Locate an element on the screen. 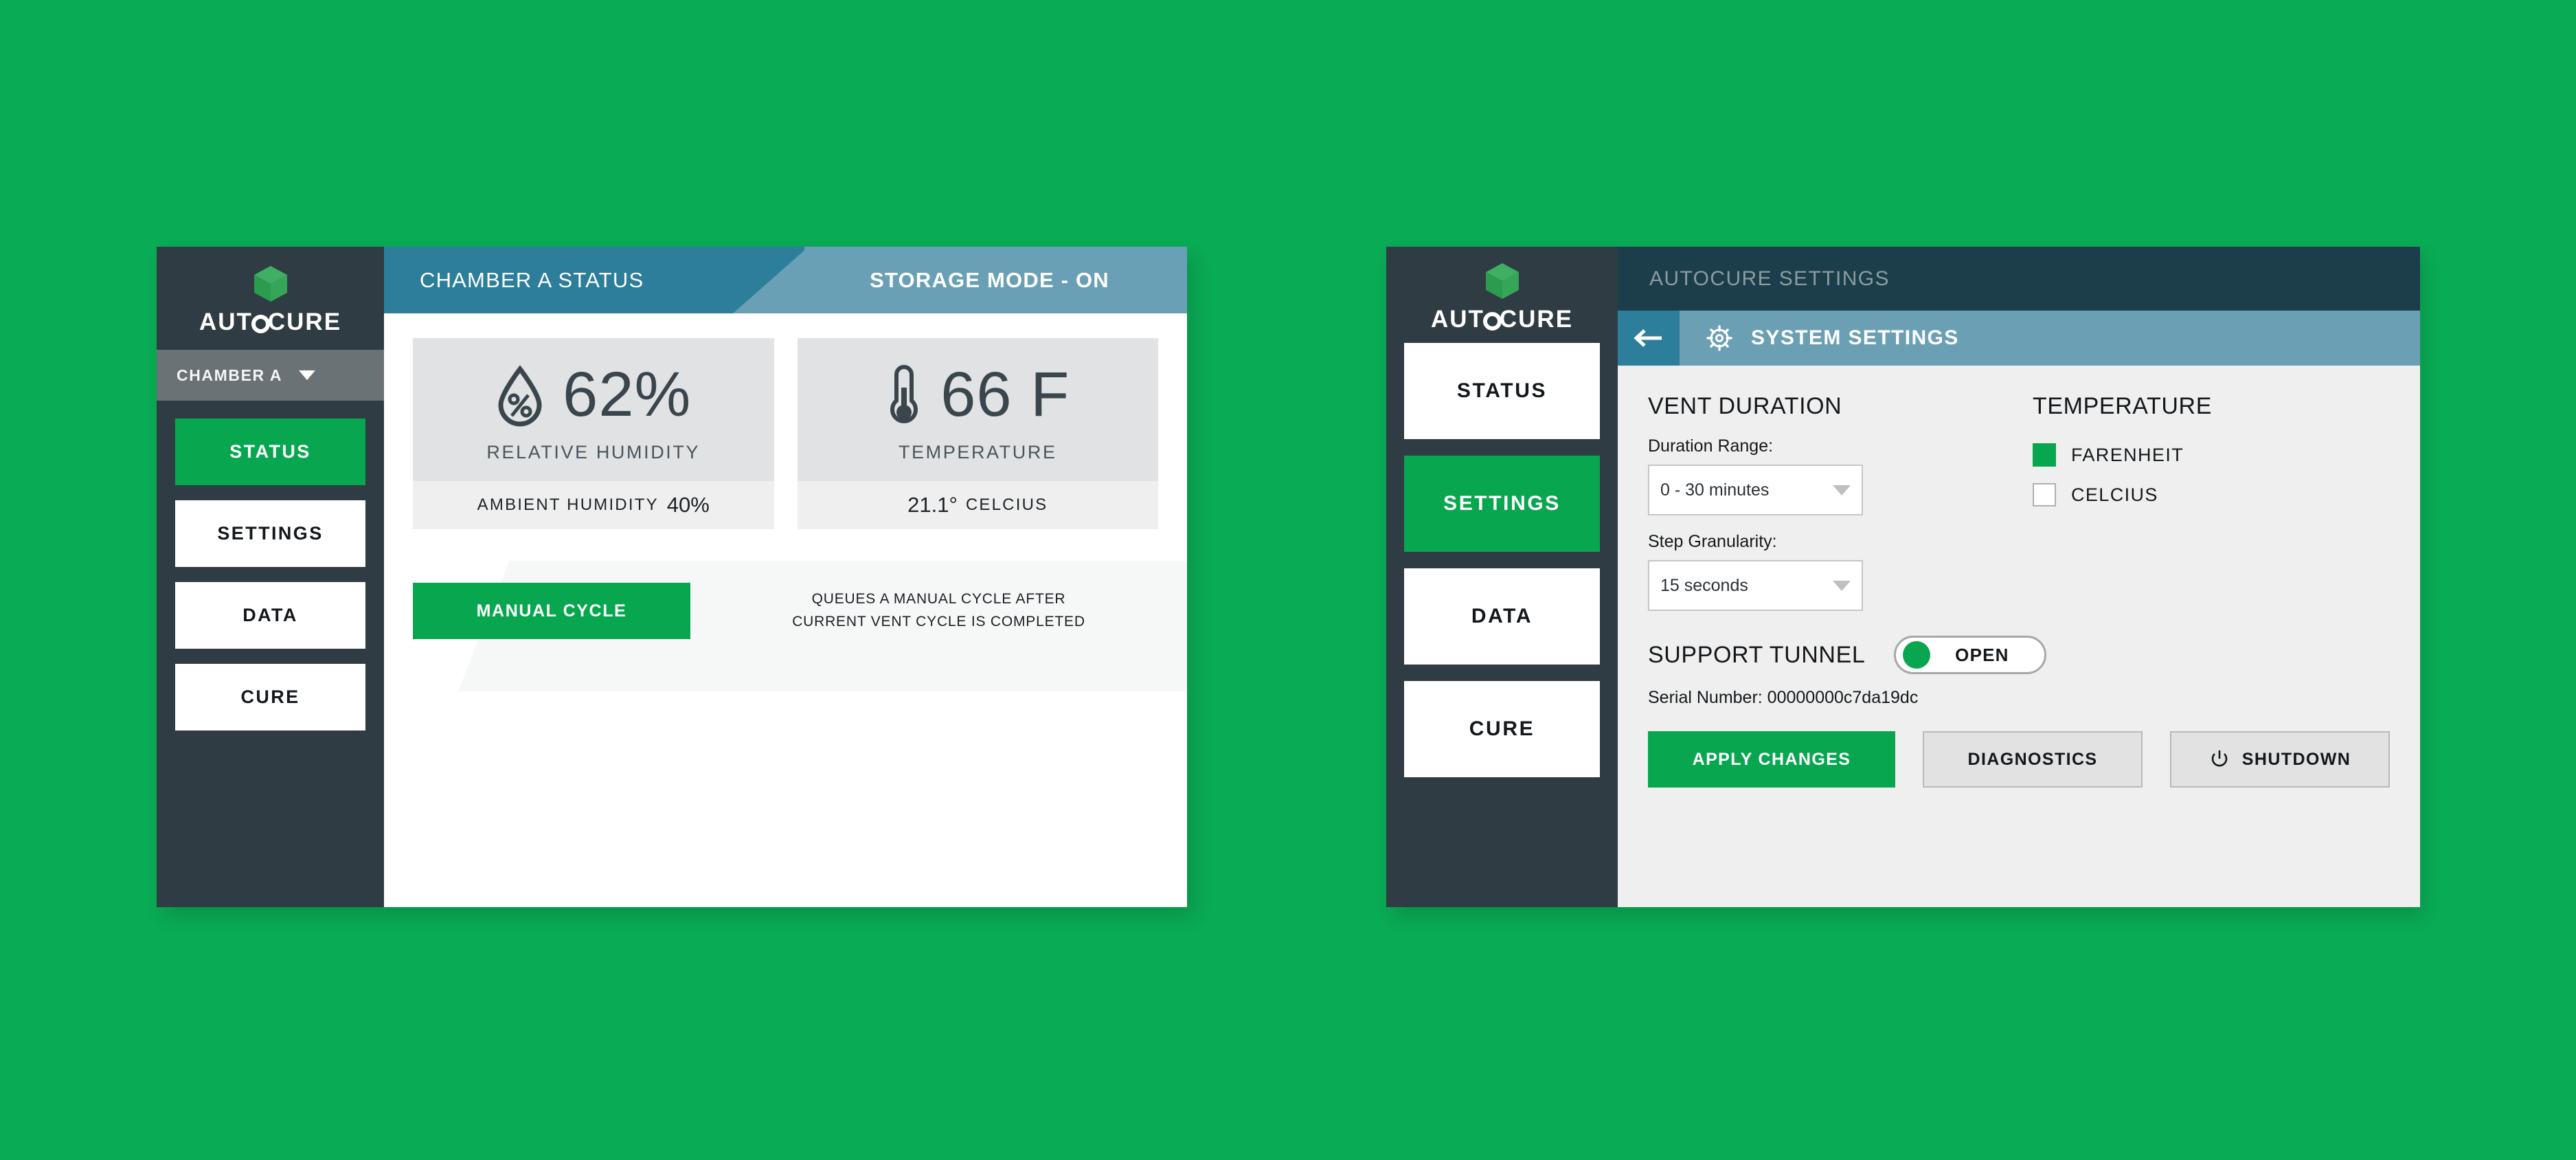 The width and height of the screenshot is (2576, 1160). chamber-selector: CHAMBER A is located at coordinates (270, 375).